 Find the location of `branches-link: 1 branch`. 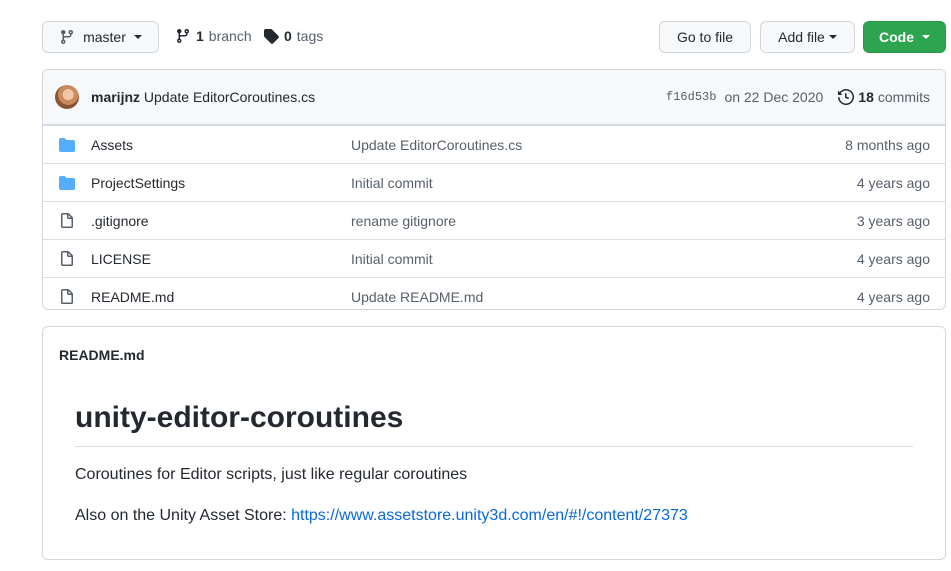

branches-link: 1 branch is located at coordinates (213, 36).